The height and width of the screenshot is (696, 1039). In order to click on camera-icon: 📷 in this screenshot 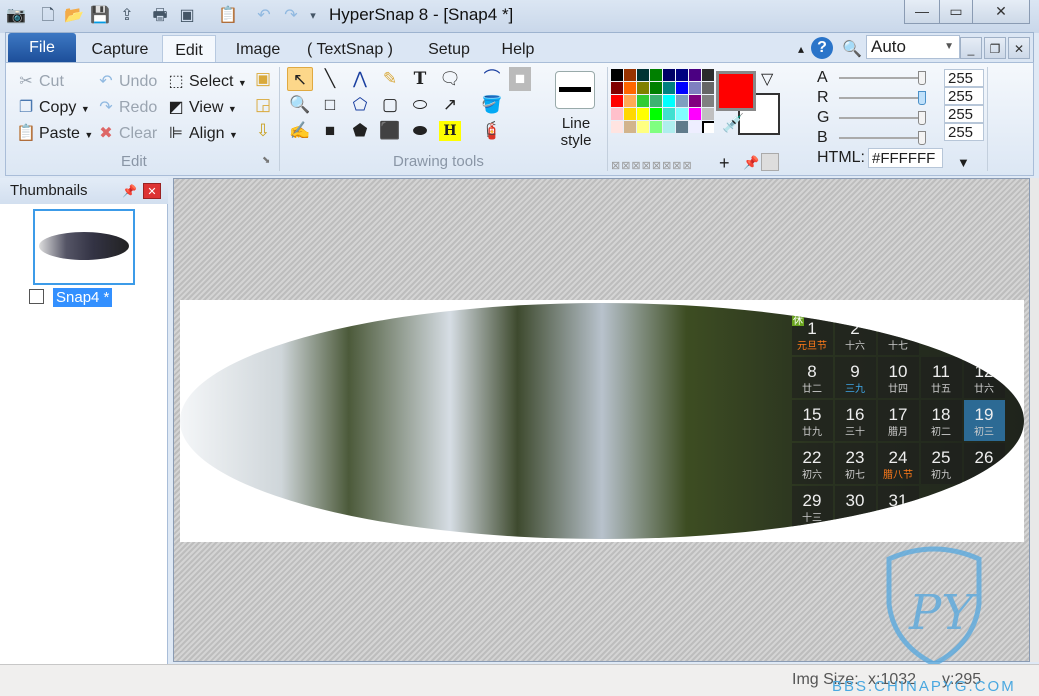, I will do `click(16, 16)`.